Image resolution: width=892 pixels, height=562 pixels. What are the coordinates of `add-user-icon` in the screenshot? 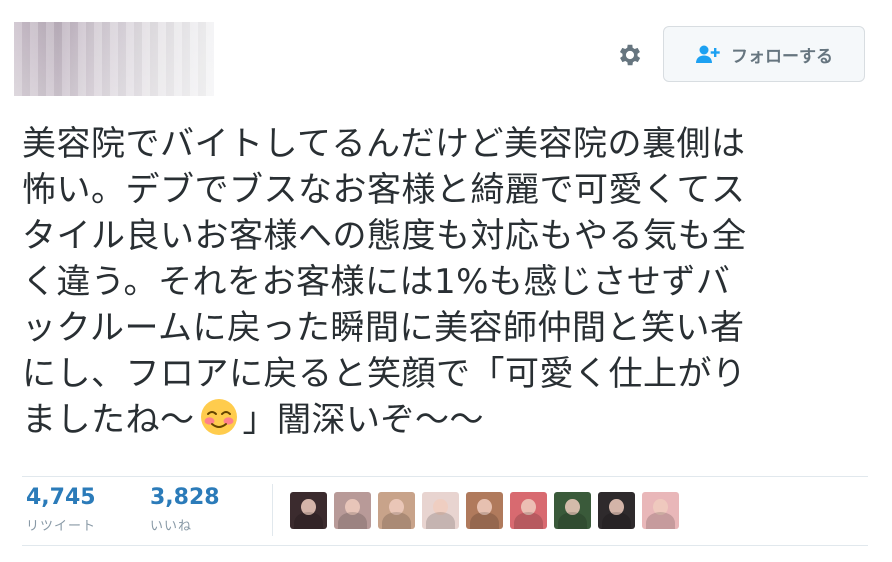 It's located at (708, 54).